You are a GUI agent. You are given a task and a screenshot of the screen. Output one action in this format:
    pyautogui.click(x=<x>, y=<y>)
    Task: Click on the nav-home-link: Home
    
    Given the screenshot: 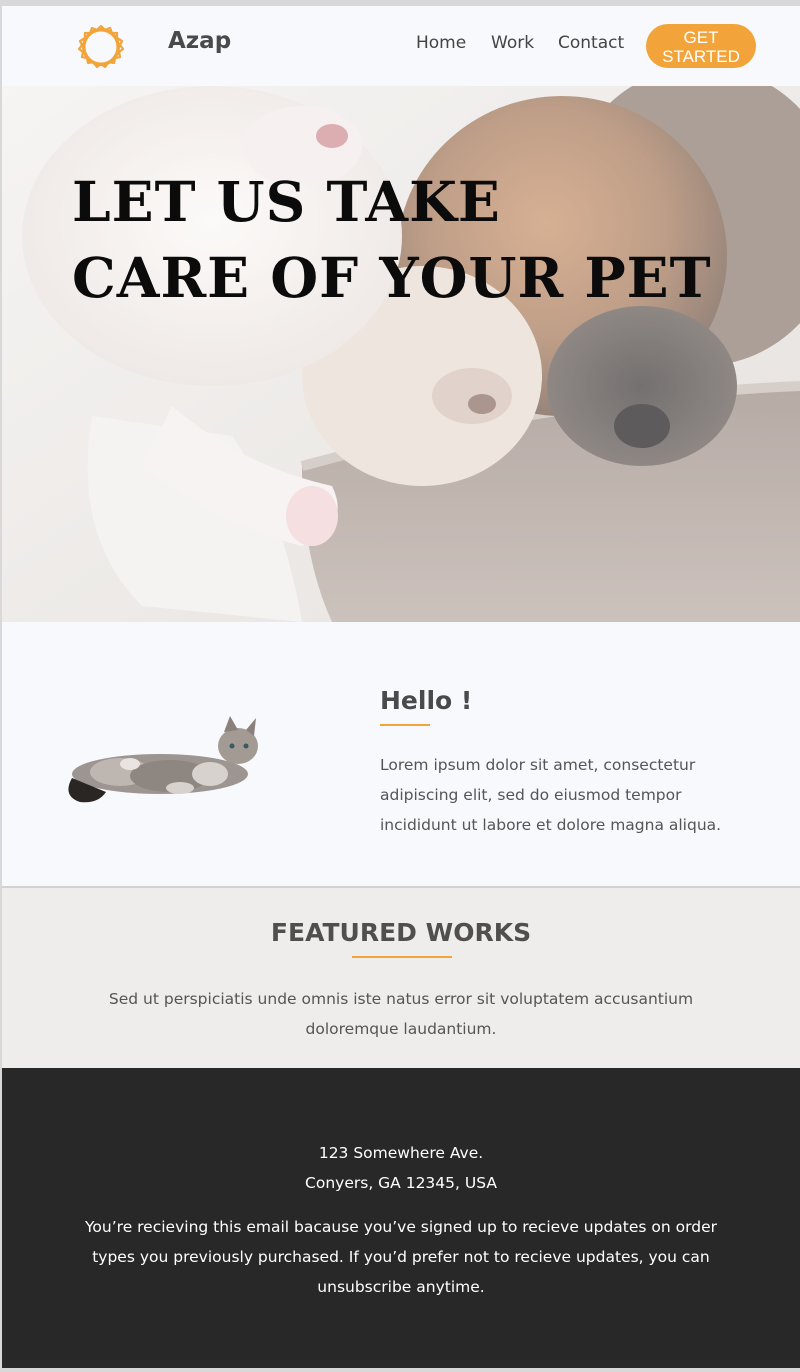 What is the action you would take?
    pyautogui.click(x=441, y=43)
    